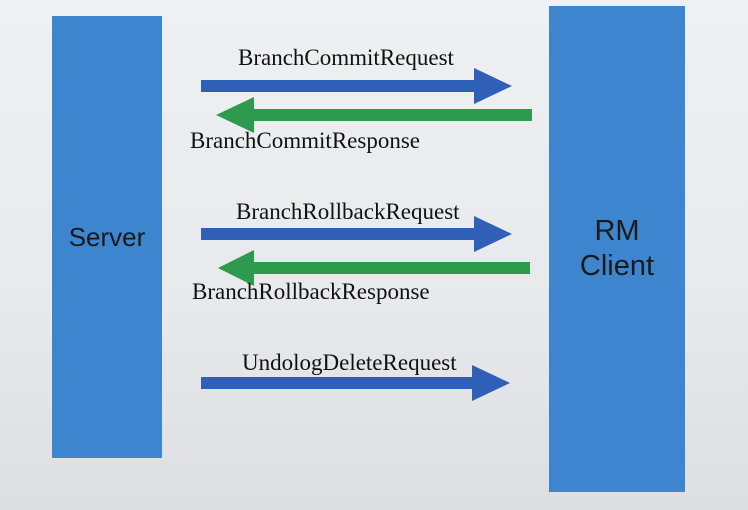 Image resolution: width=748 pixels, height=510 pixels. Describe the element at coordinates (305, 140) in the screenshot. I see `message-label-branch-commit-response: BranchCommitResponse` at that location.